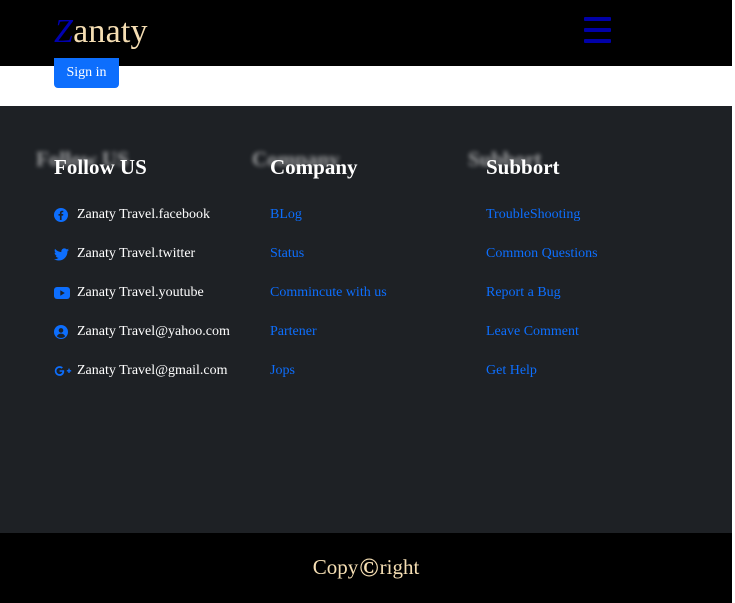 The image size is (735, 603). Describe the element at coordinates (511, 370) in the screenshot. I see `support-link-get-help: Get Help` at that location.